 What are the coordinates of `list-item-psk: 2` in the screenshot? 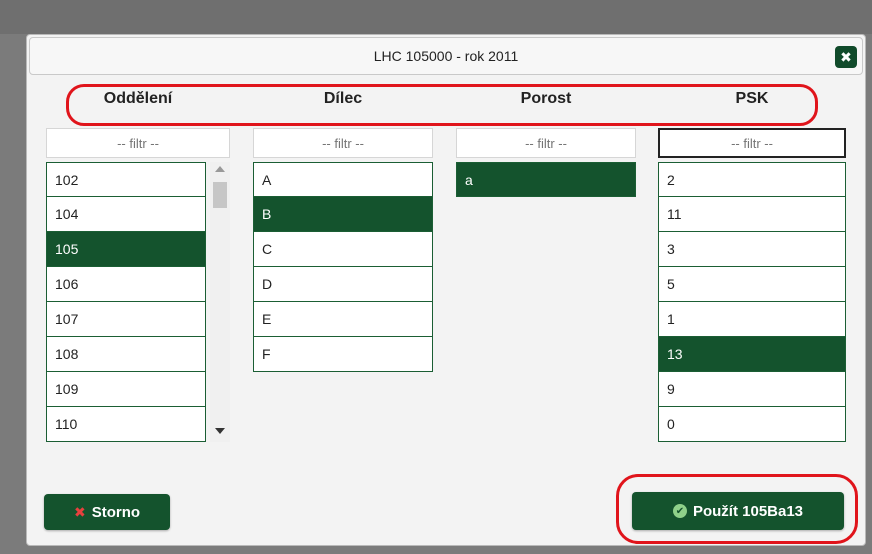 It's located at (752, 179).